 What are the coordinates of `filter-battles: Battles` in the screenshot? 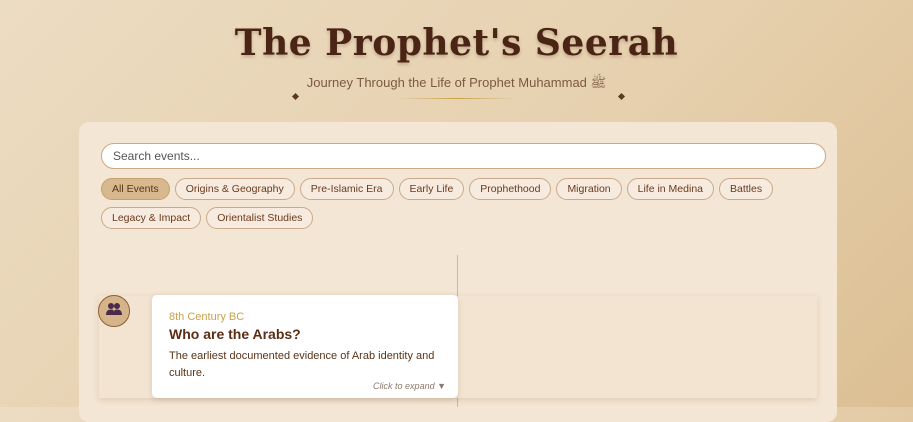 It's located at (746, 189).